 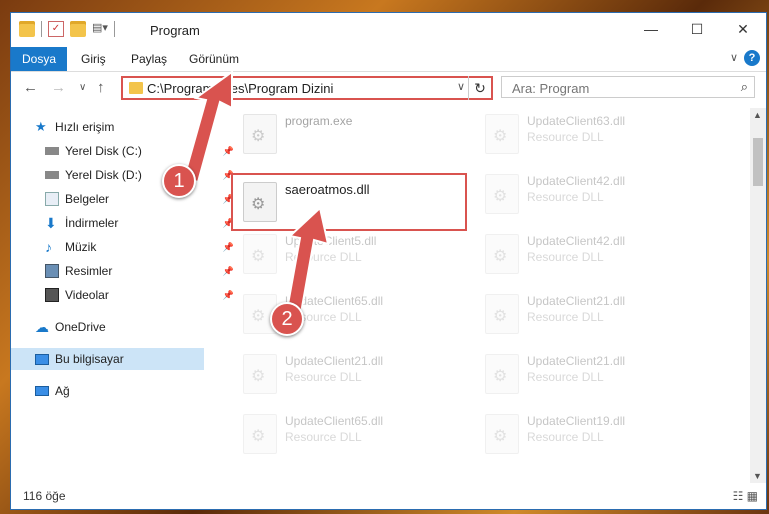 What do you see at coordinates (287, 319) in the screenshot?
I see `step-badge-2: 2` at bounding box center [287, 319].